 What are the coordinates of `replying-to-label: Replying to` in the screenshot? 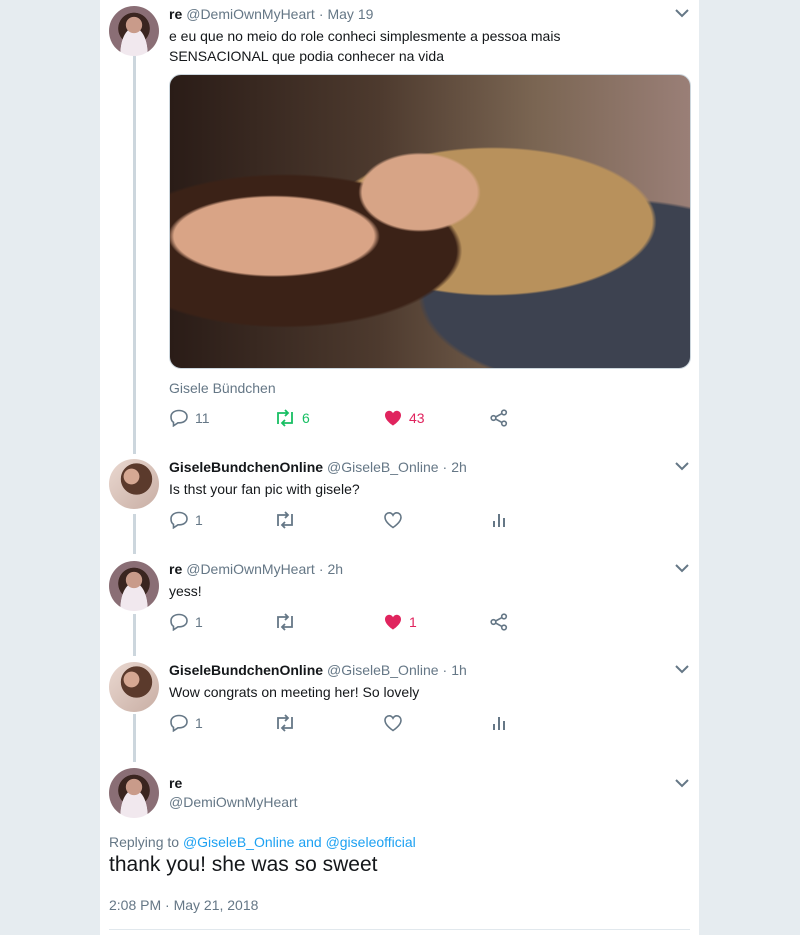 It's located at (144, 842).